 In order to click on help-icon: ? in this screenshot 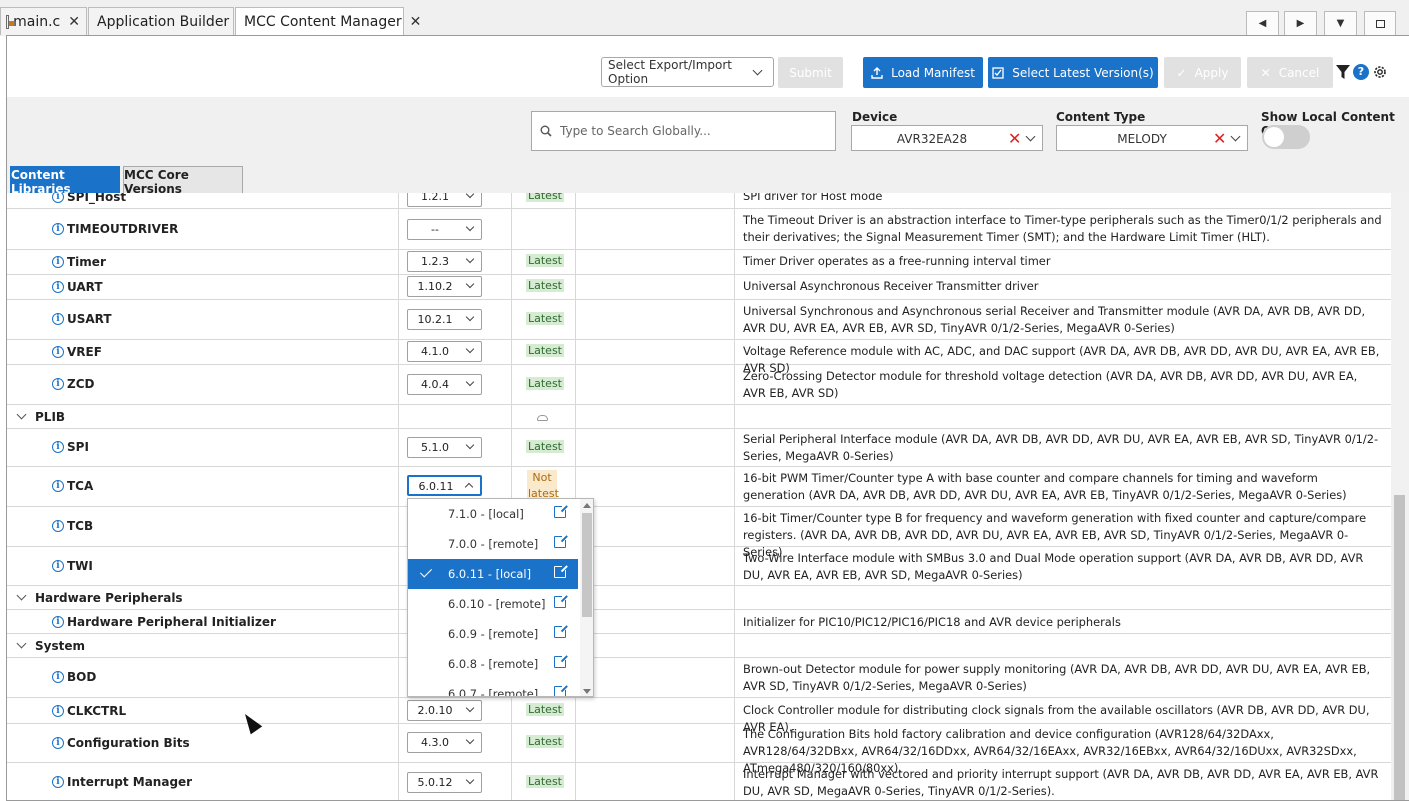, I will do `click(1361, 72)`.